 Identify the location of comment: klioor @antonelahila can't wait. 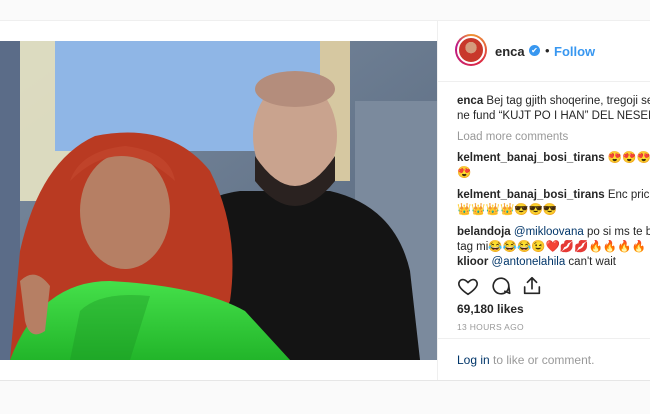
(553, 262).